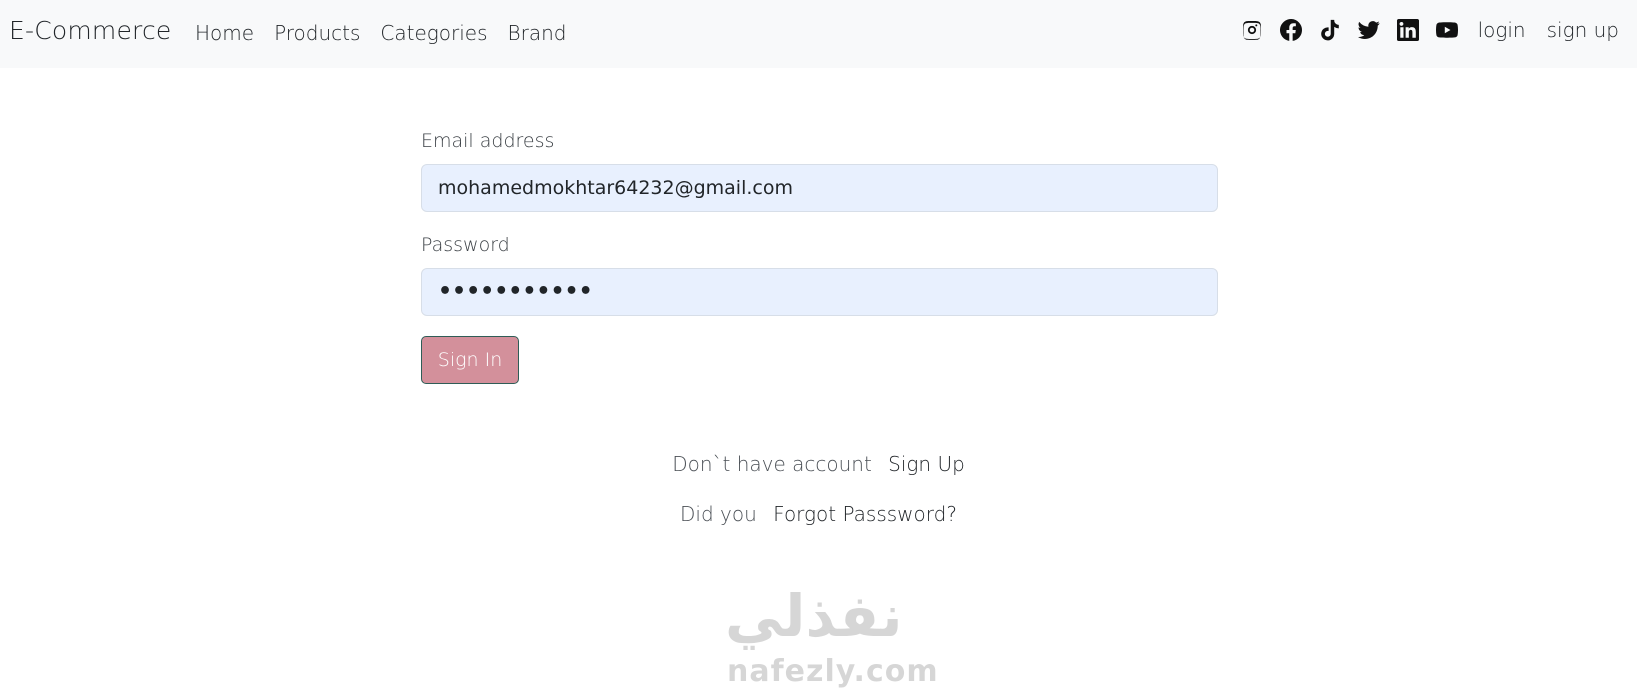 This screenshot has height=691, width=1637. What do you see at coordinates (1368, 30) in the screenshot?
I see `twitter-icon` at bounding box center [1368, 30].